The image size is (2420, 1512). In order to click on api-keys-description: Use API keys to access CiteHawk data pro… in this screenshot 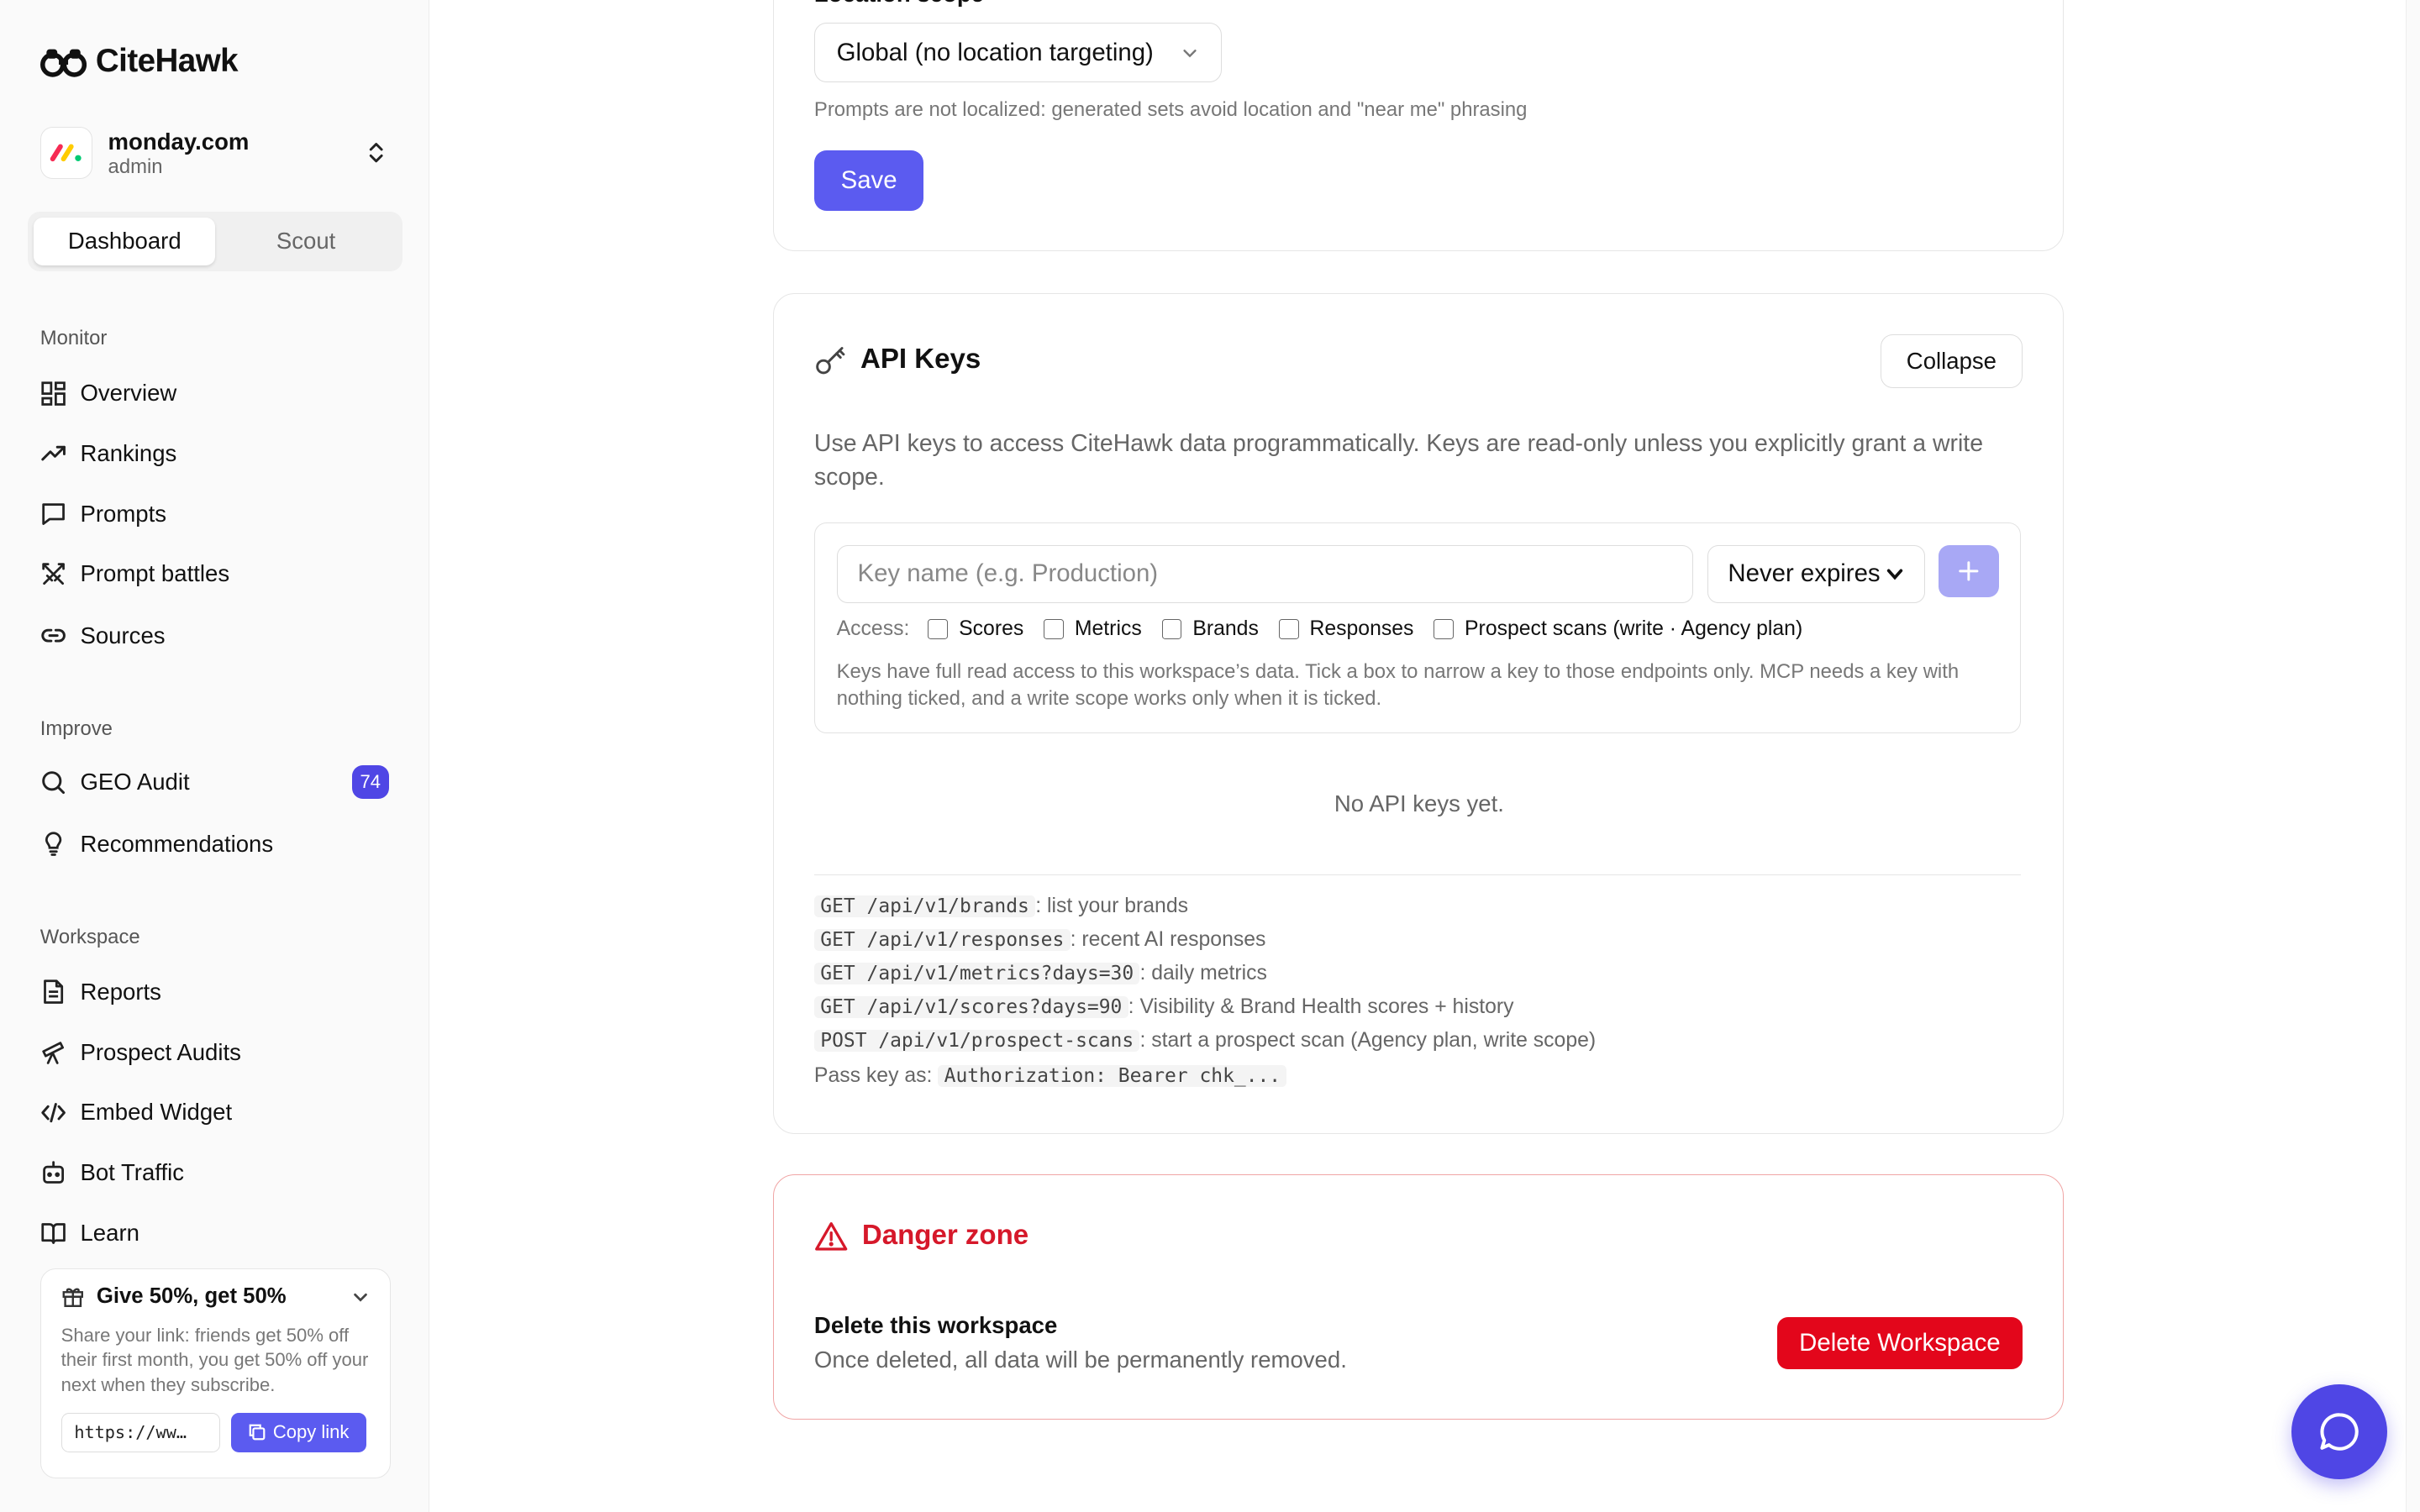, I will do `click(1398, 460)`.